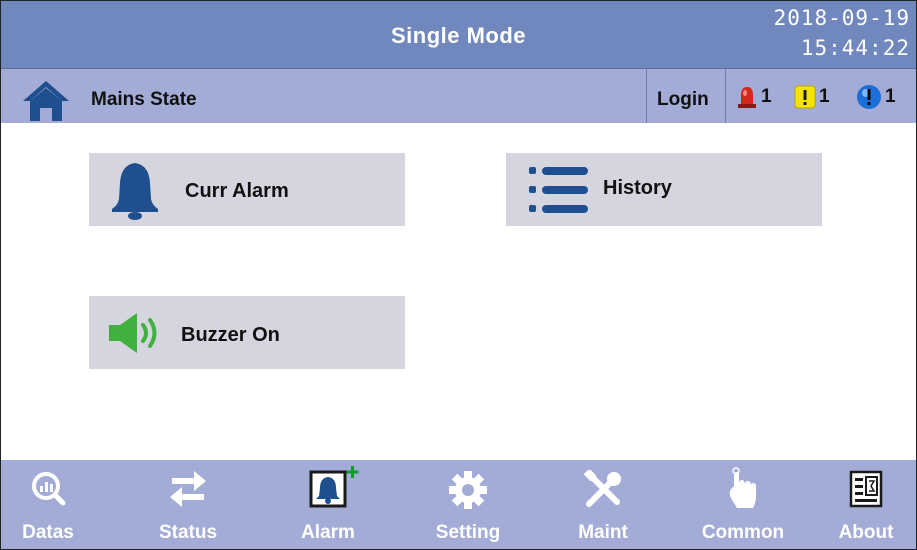 The image size is (917, 550). What do you see at coordinates (188, 489) in the screenshot?
I see `swap-arrows-icon` at bounding box center [188, 489].